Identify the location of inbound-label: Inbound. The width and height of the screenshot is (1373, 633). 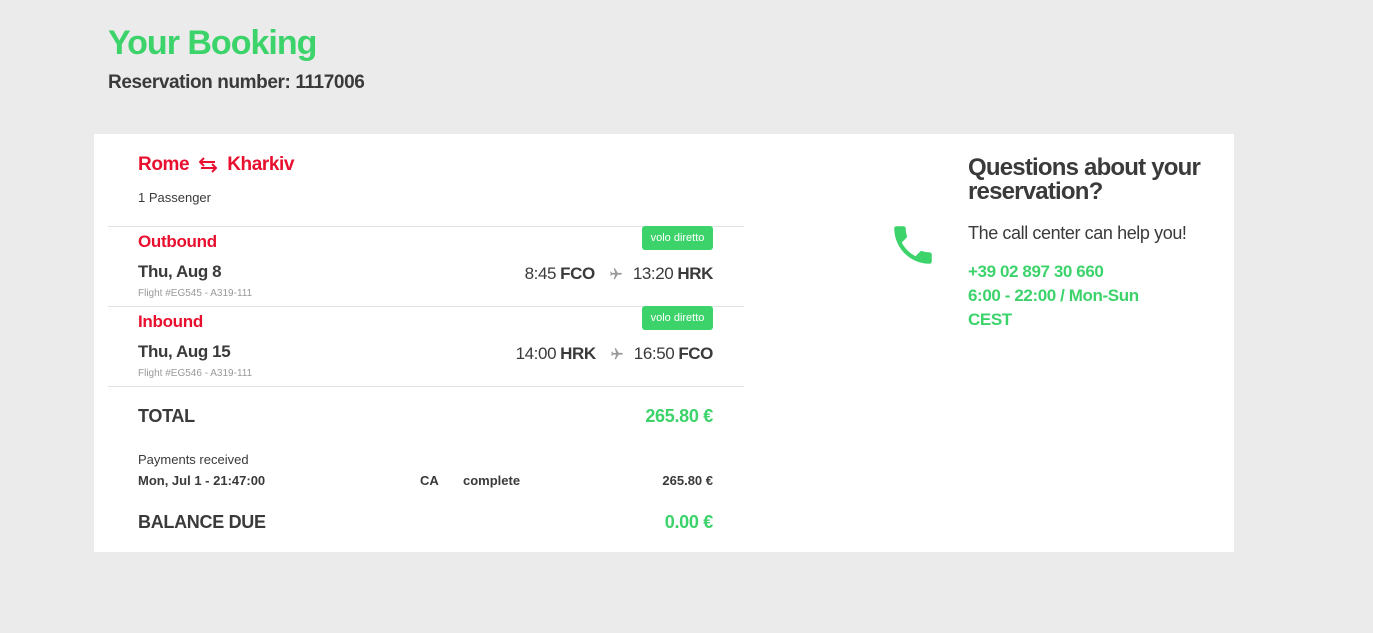
(170, 321).